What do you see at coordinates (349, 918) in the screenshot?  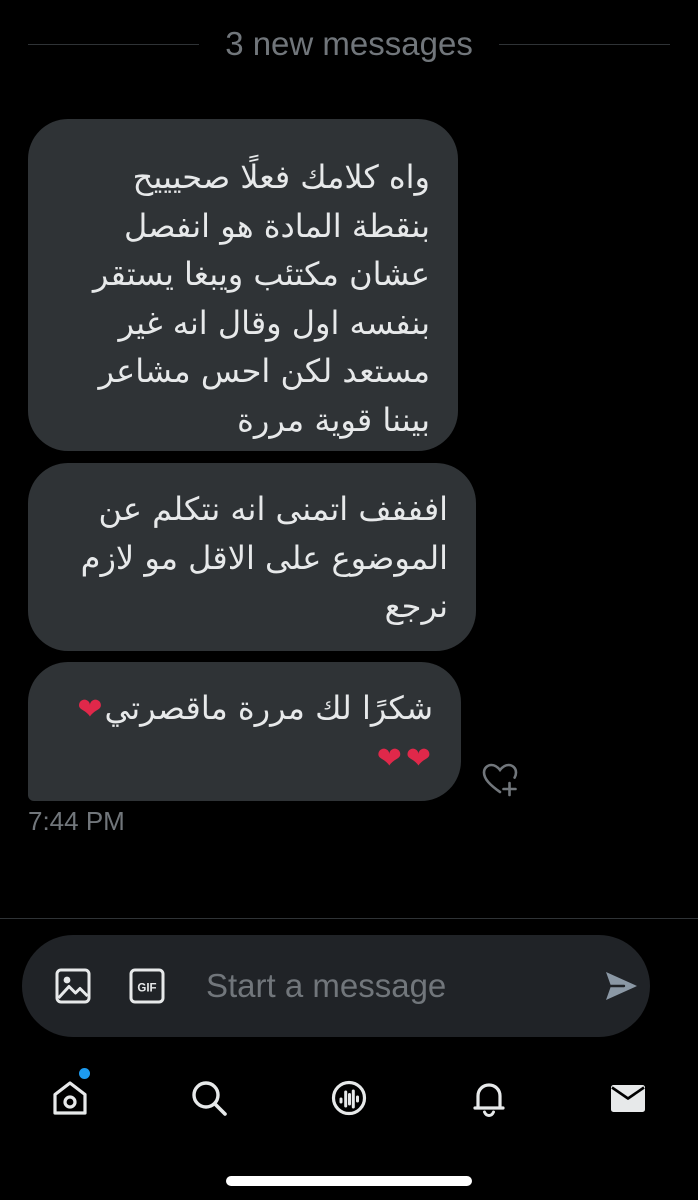 I see `composer-separator` at bounding box center [349, 918].